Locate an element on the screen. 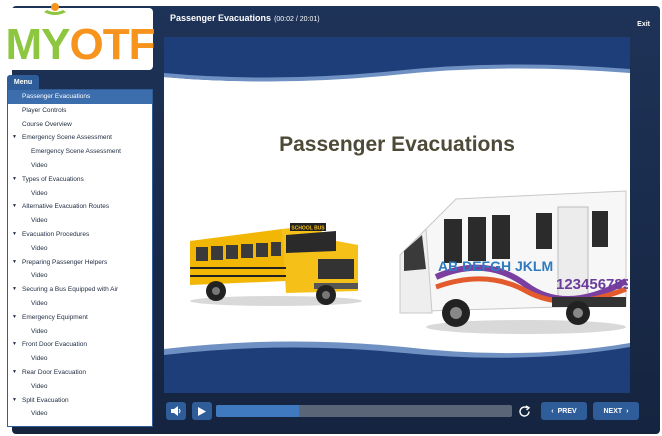 This screenshot has height=436, width=662. menu-item-label: Securing a Bus Equipped with Air is located at coordinates (70, 290).